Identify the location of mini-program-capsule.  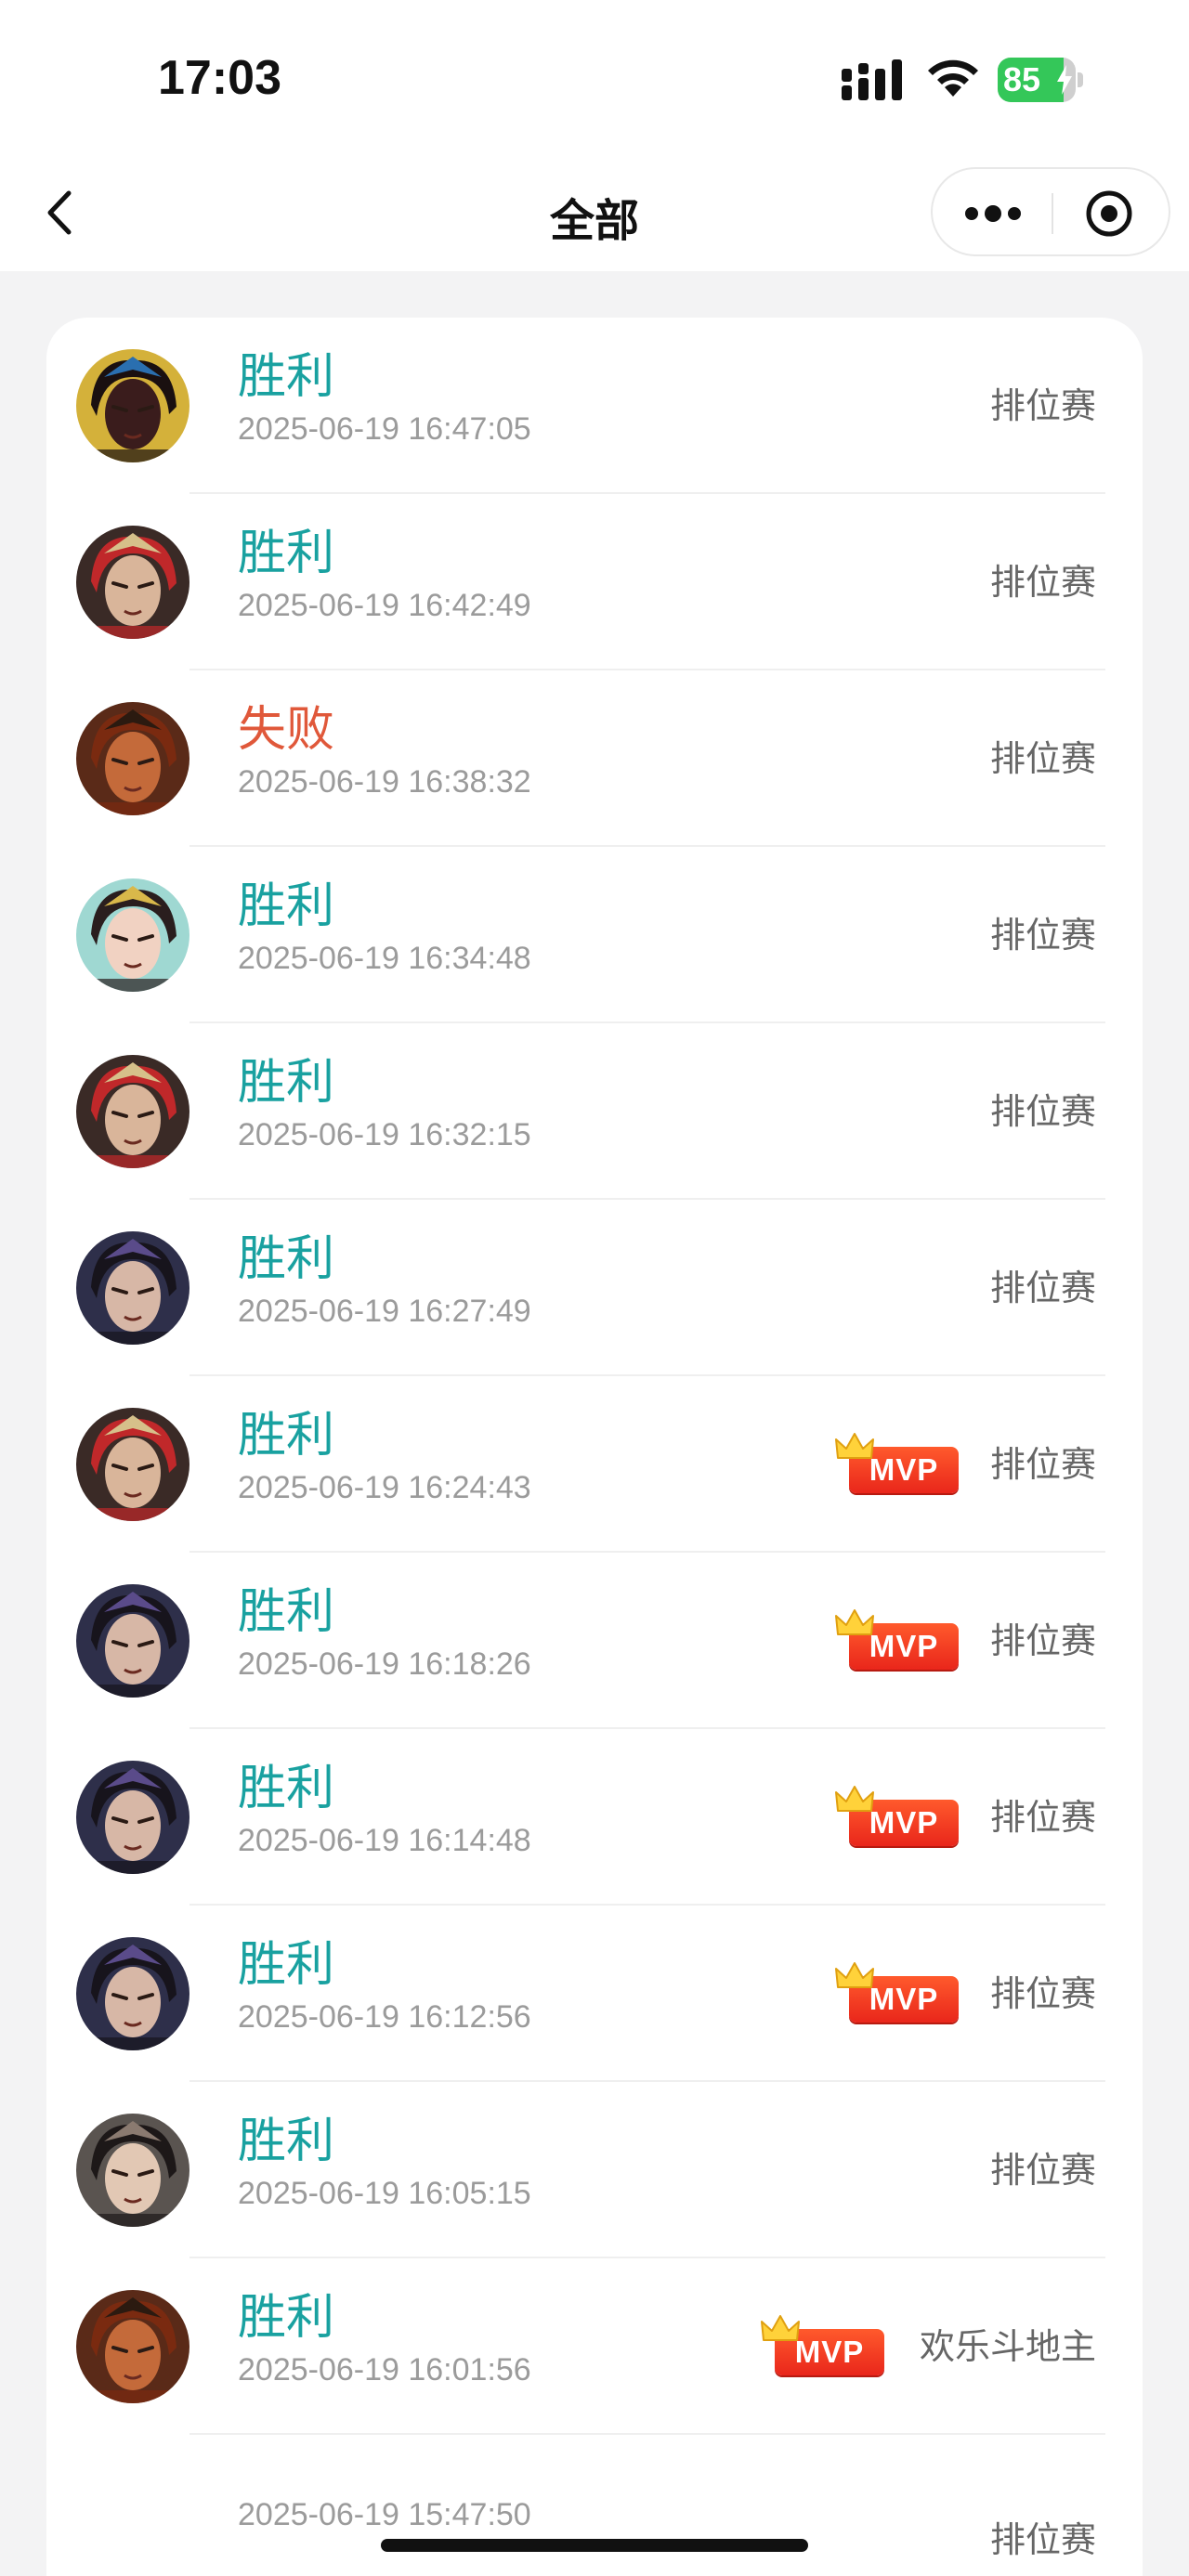
(1050, 211).